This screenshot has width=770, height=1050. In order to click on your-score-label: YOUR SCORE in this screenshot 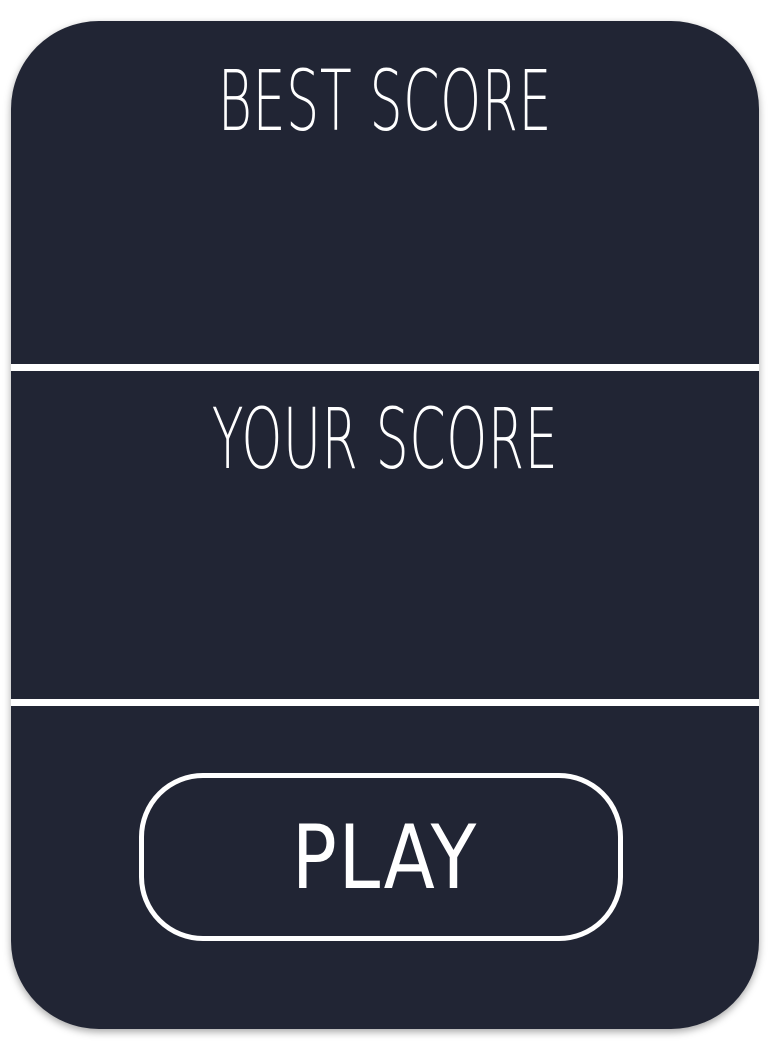, I will do `click(385, 439)`.